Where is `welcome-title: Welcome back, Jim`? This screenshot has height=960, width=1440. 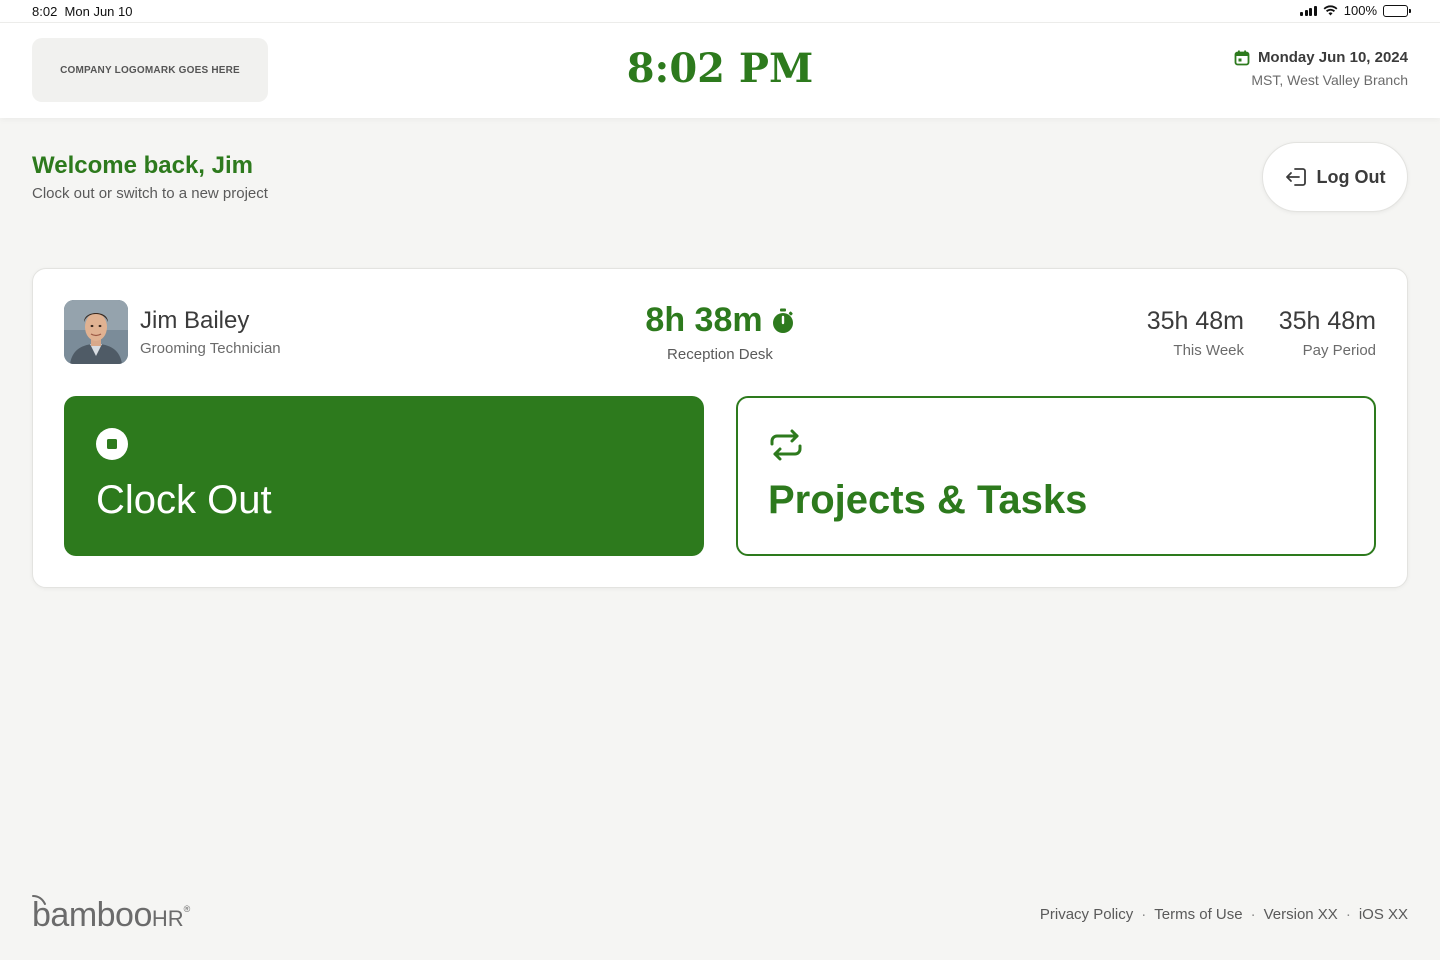
welcome-title: Welcome back, Jim is located at coordinates (142, 165).